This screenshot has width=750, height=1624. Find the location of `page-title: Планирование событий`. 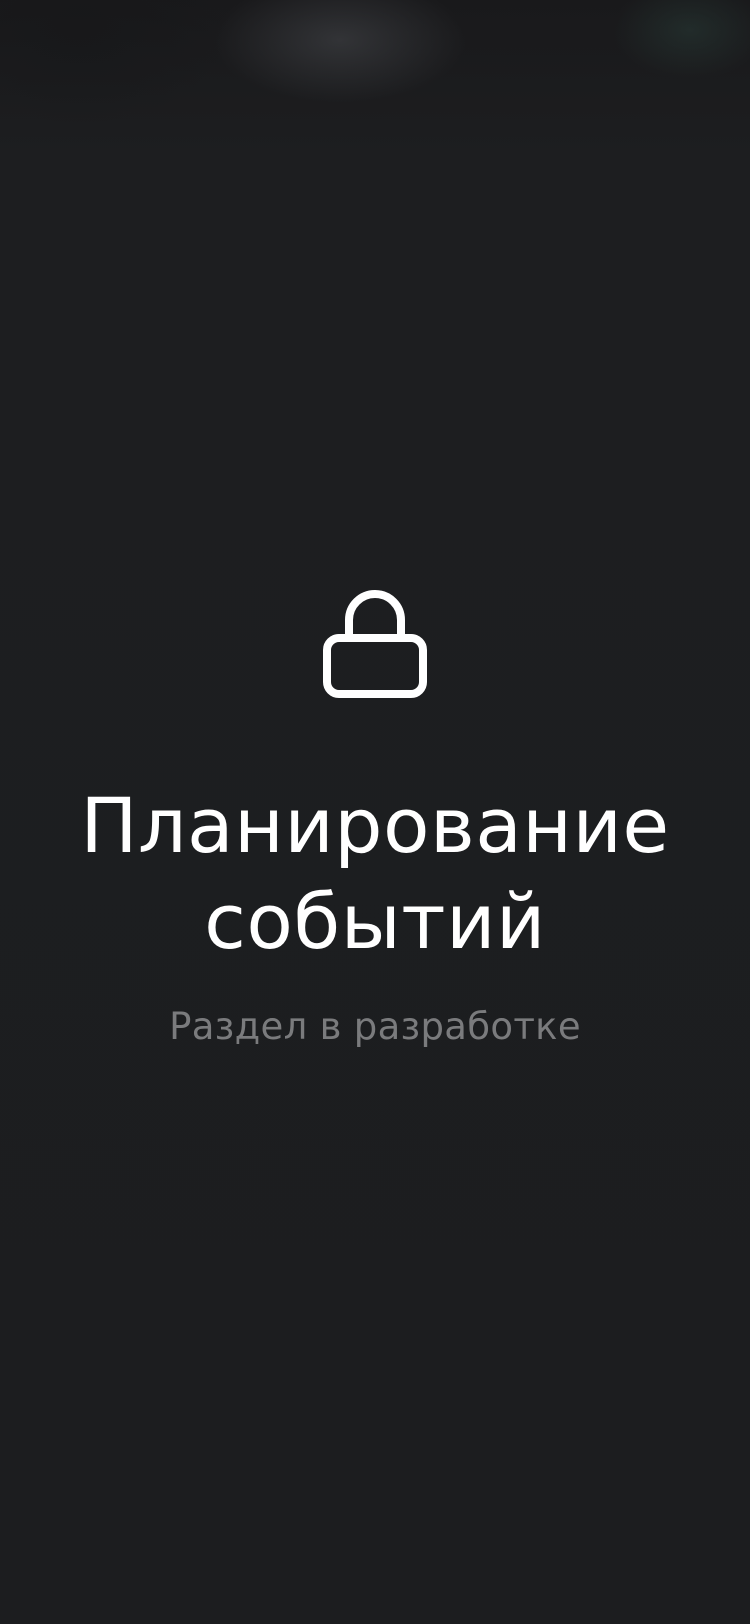

page-title: Планирование событий is located at coordinates (375, 873).